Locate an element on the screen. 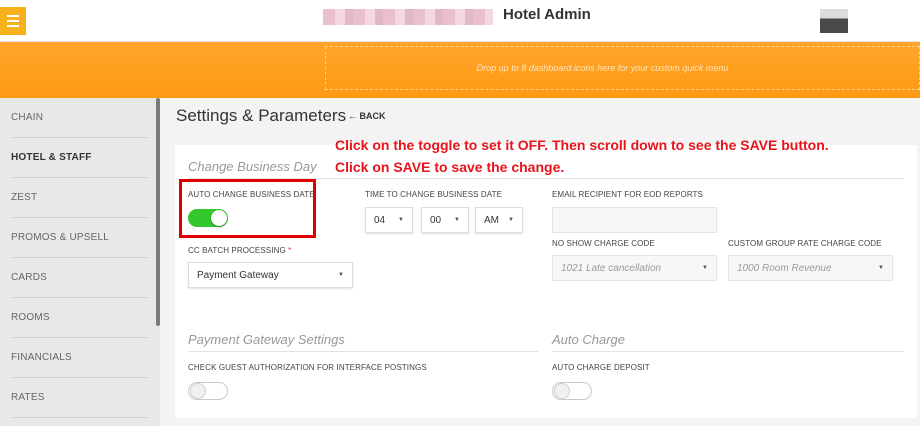  top-header: Hotel Admin is located at coordinates (460, 21).